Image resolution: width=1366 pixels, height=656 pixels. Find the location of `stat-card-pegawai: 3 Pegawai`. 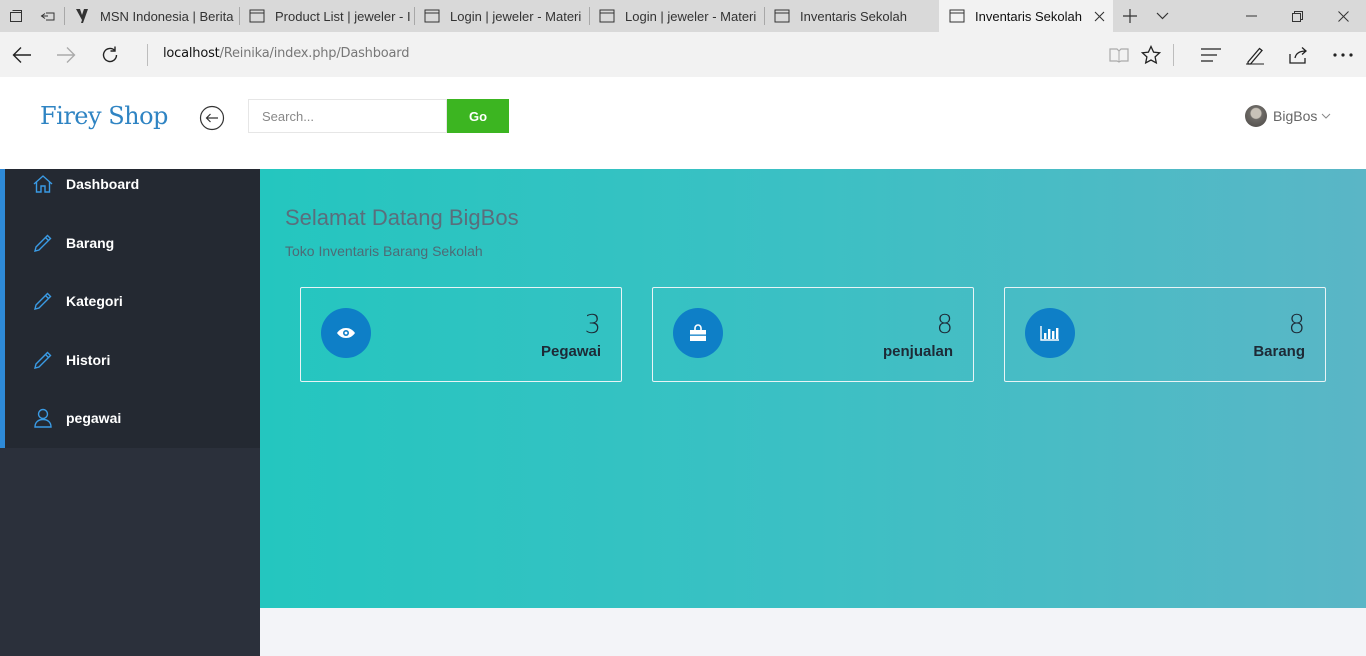

stat-card-pegawai: 3 Pegawai is located at coordinates (461, 334).